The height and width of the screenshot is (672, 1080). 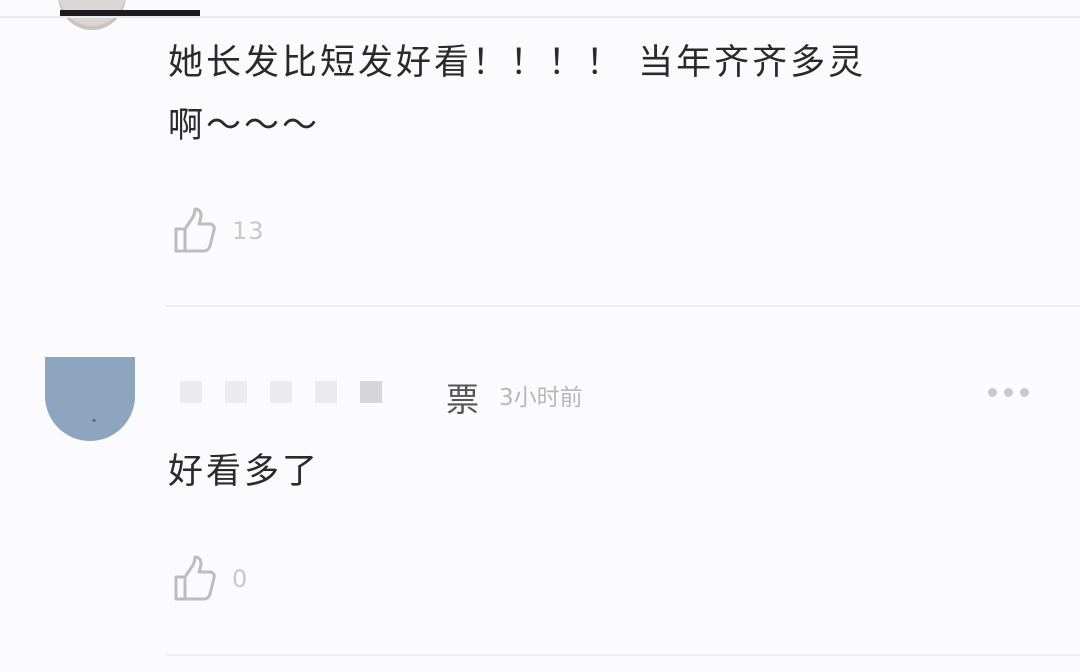 I want to click on avatar, so click(x=90, y=399).